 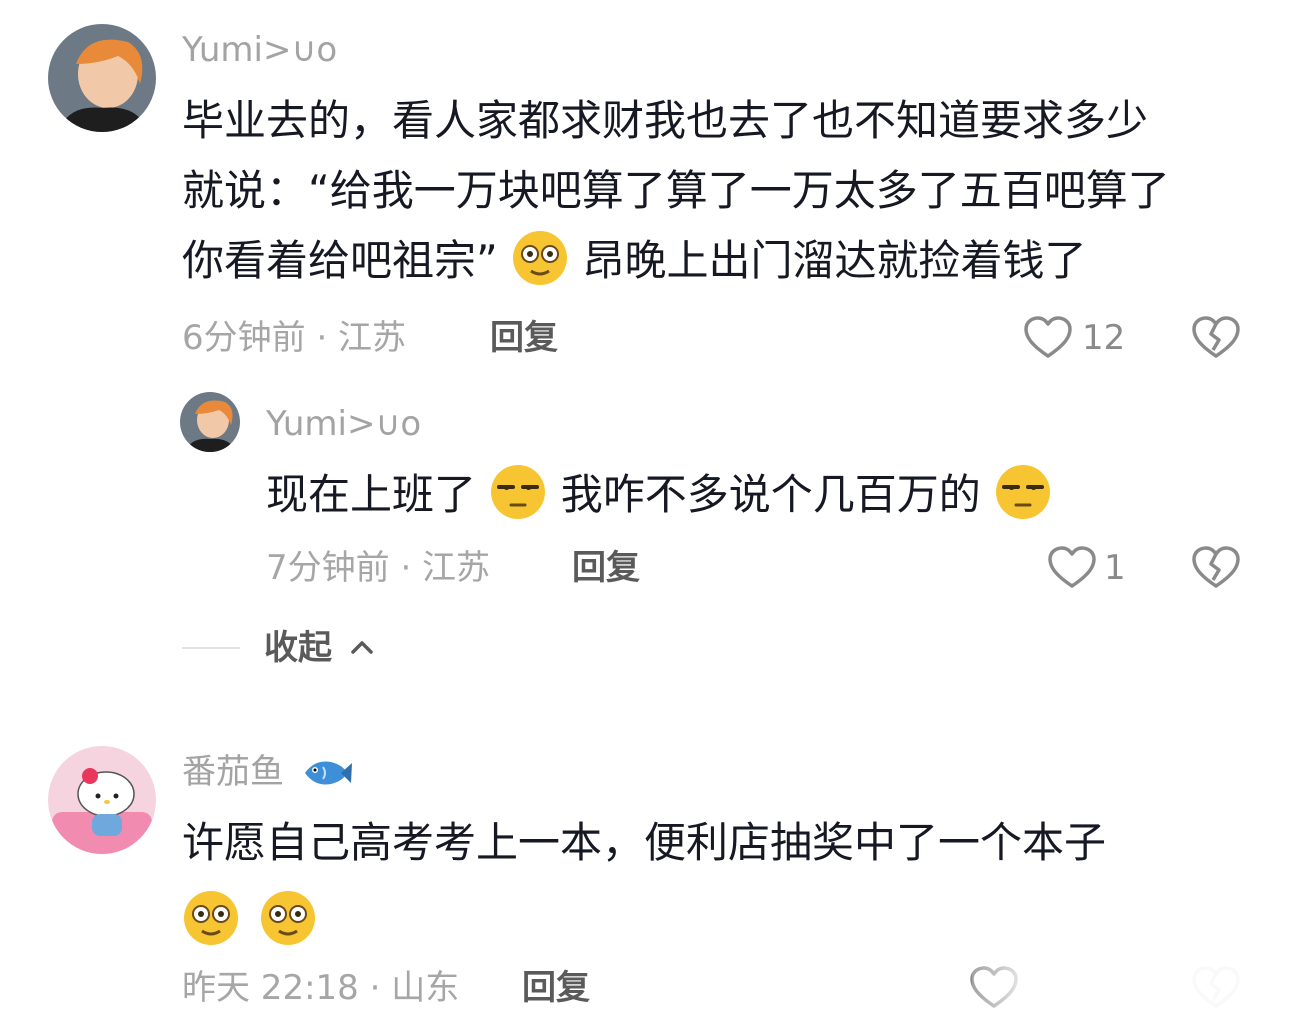 I want to click on username: 番茄鱼, so click(x=267, y=772).